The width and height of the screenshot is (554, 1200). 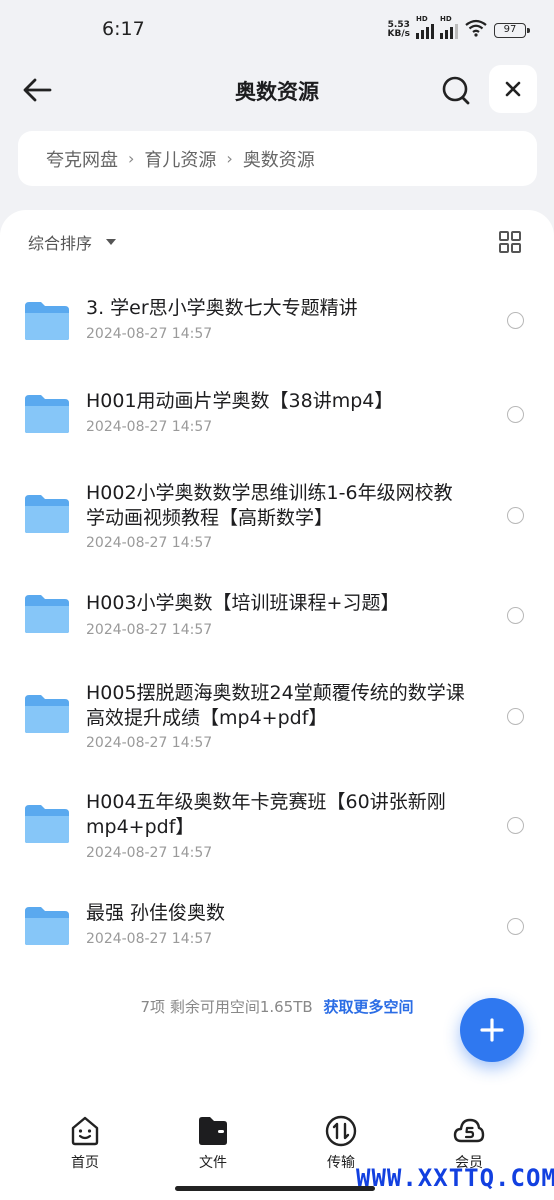 What do you see at coordinates (82, 159) in the screenshot?
I see `breadcrumb-item-root: 夸克网盘` at bounding box center [82, 159].